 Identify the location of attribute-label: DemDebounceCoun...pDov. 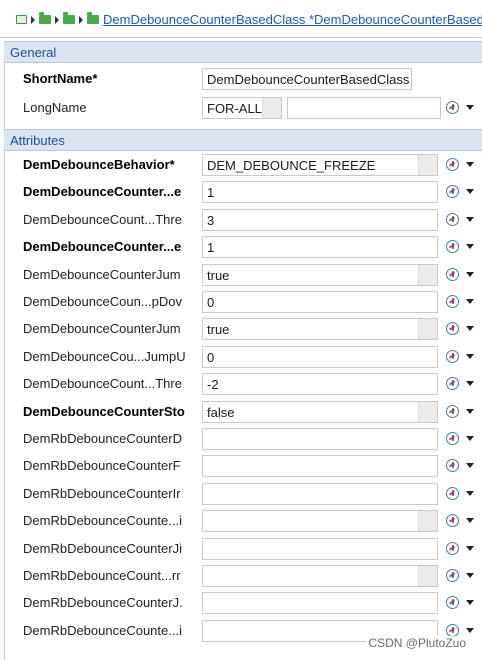
(102, 301).